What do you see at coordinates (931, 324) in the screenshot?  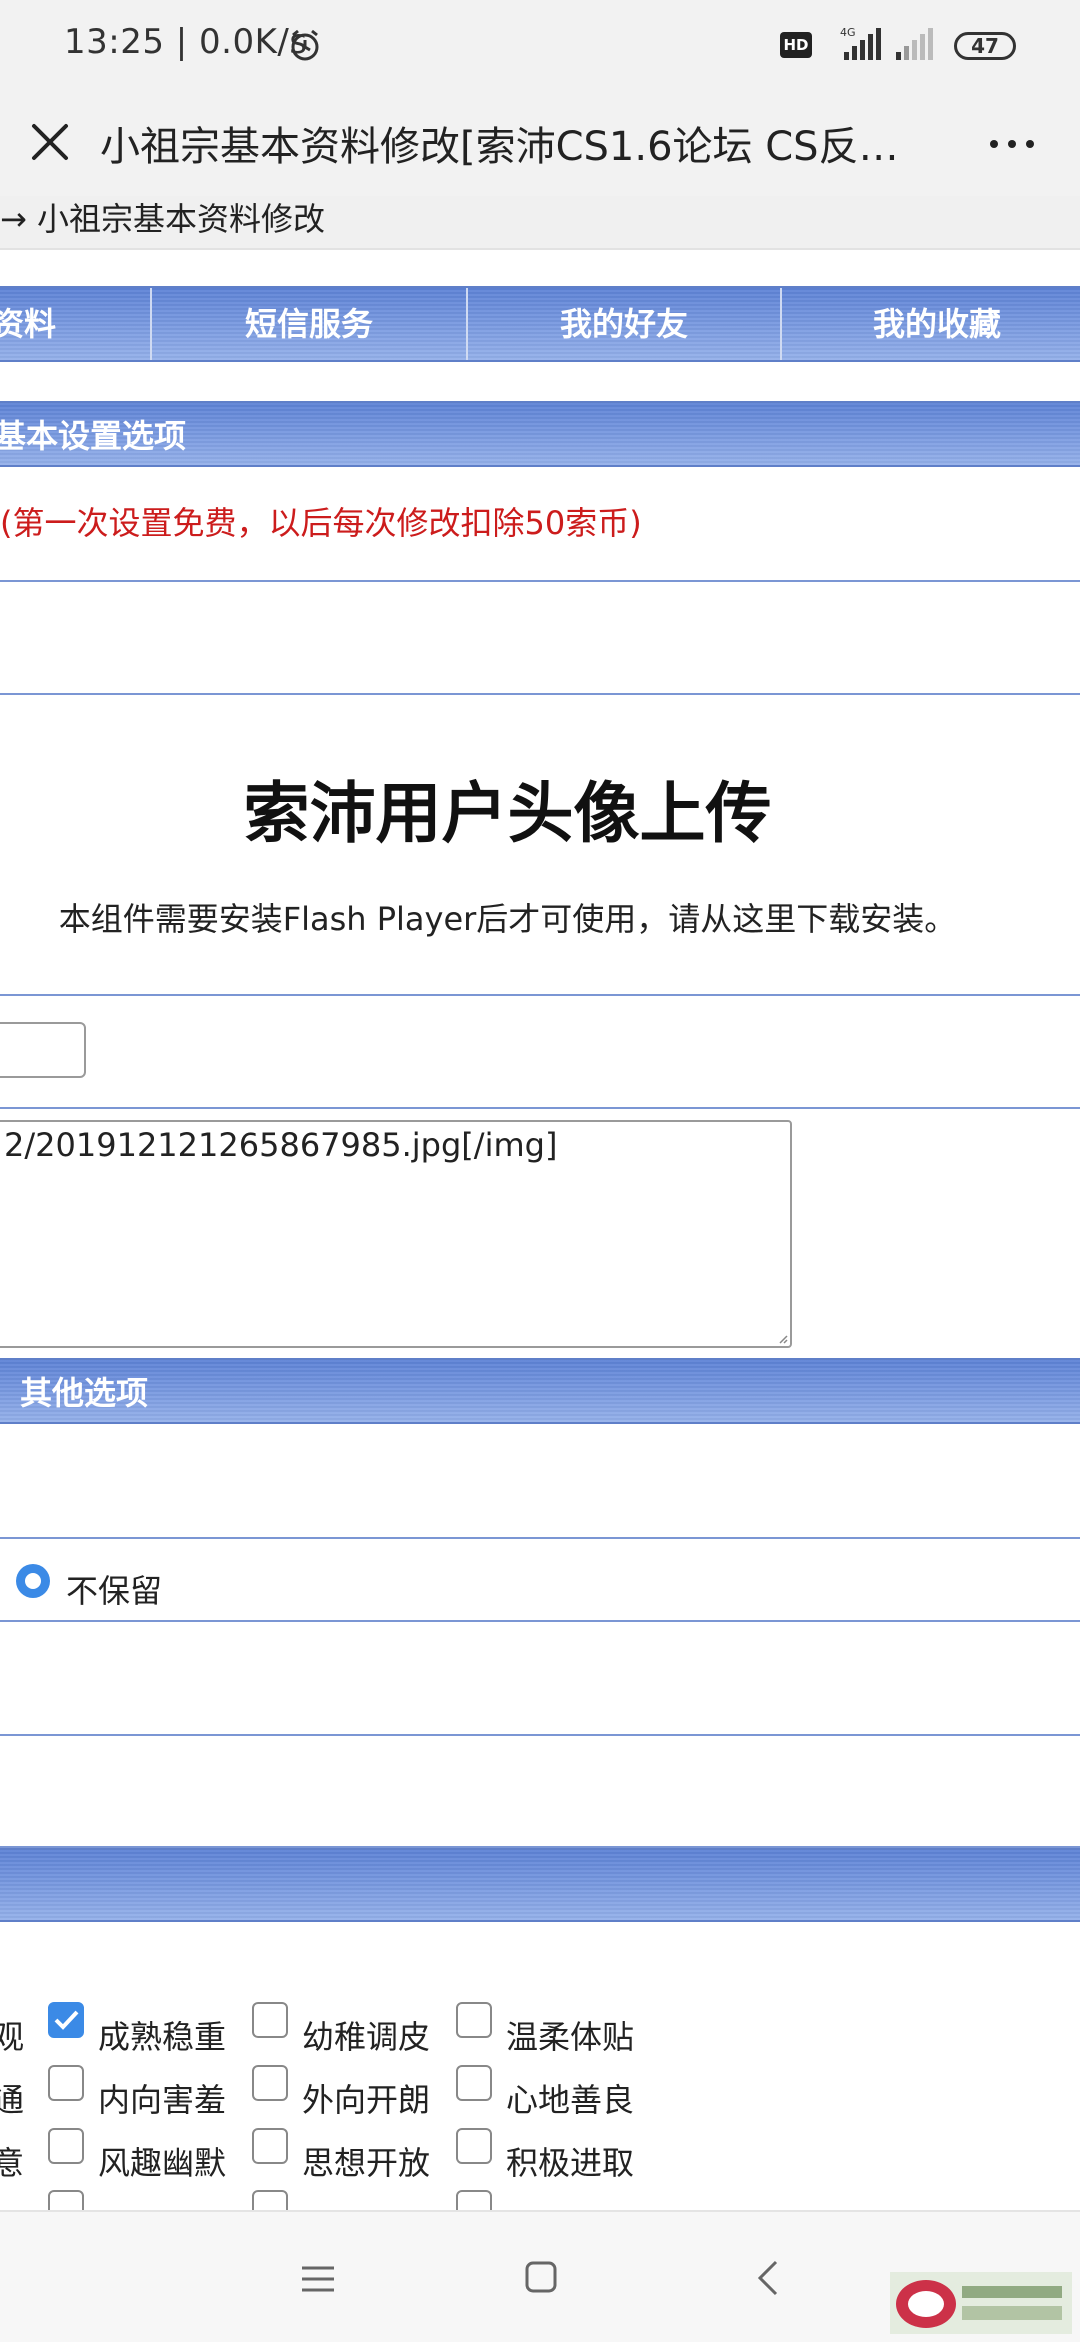 I see `tab-my-favorites: 我的收藏` at bounding box center [931, 324].